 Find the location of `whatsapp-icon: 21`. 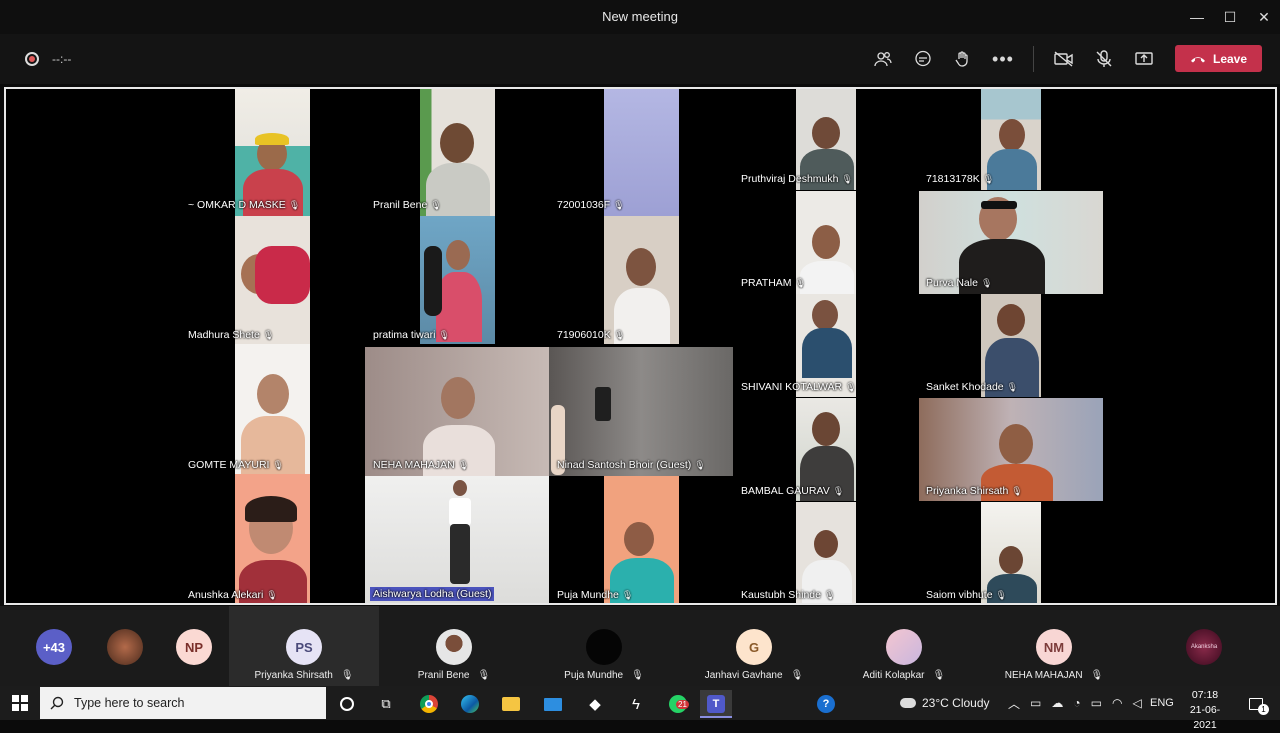

whatsapp-icon: 21 is located at coordinates (678, 704).